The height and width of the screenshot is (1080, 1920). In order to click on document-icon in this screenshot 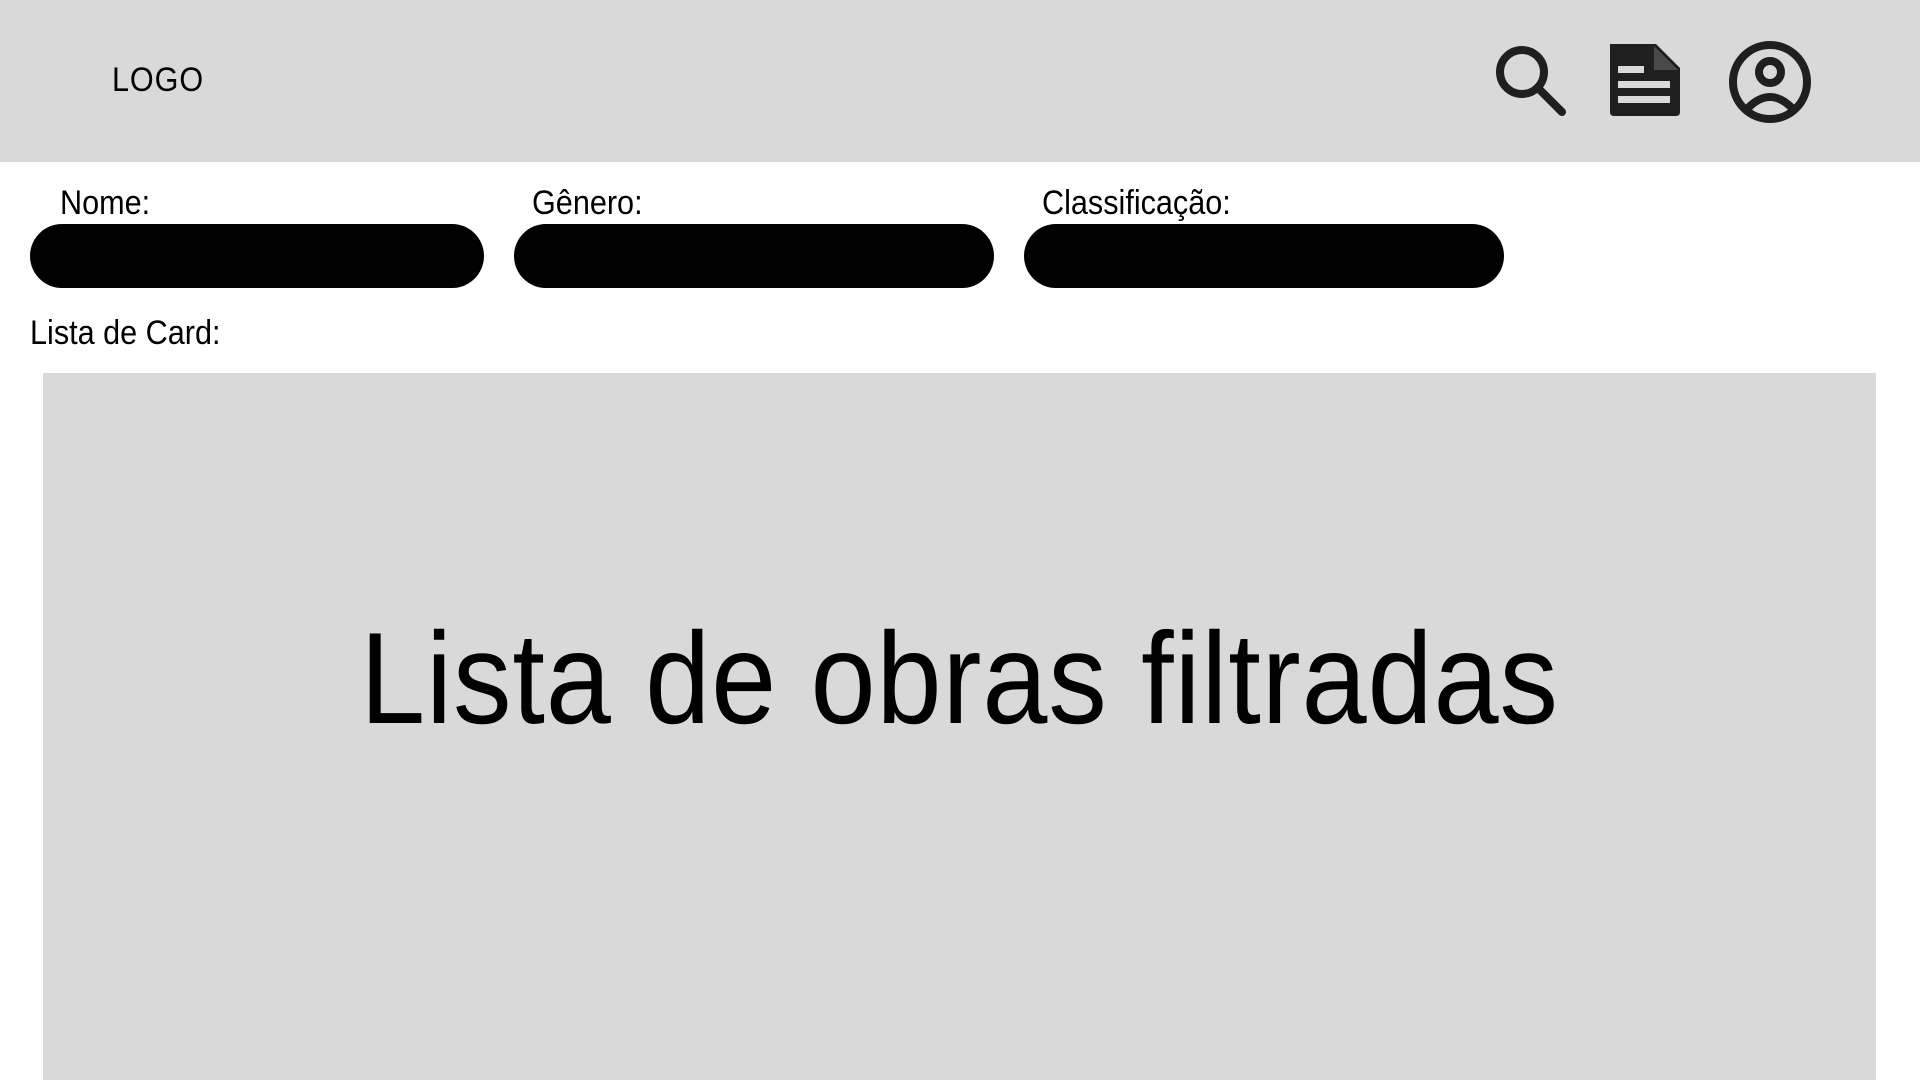, I will do `click(1645, 80)`.